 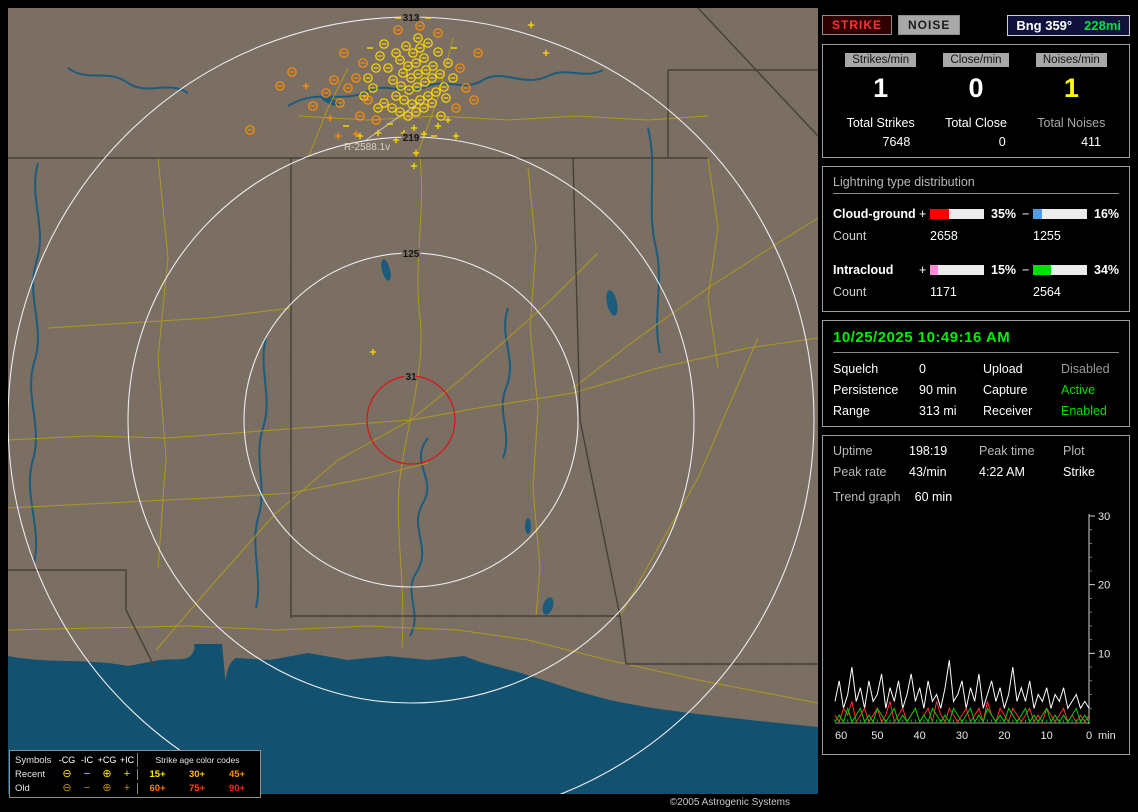 I want to click on svg-text: 313, so click(x=411, y=18).